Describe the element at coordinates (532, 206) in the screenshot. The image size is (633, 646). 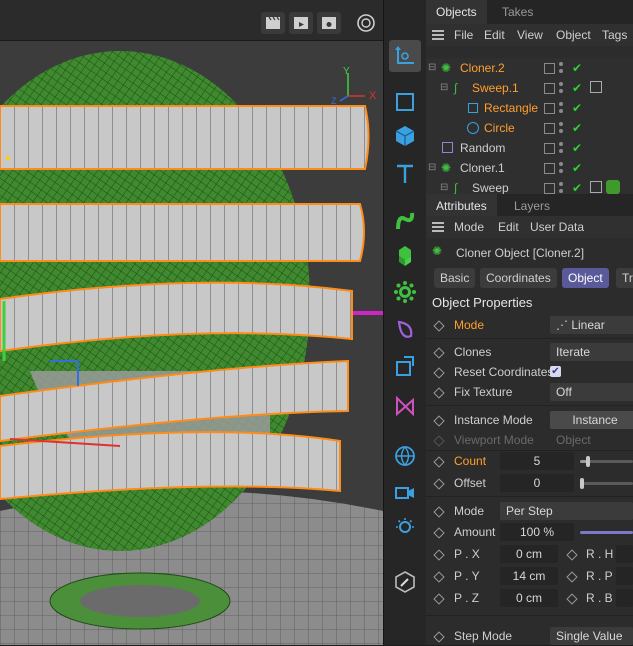
I see `tab-layers: Layers` at that location.